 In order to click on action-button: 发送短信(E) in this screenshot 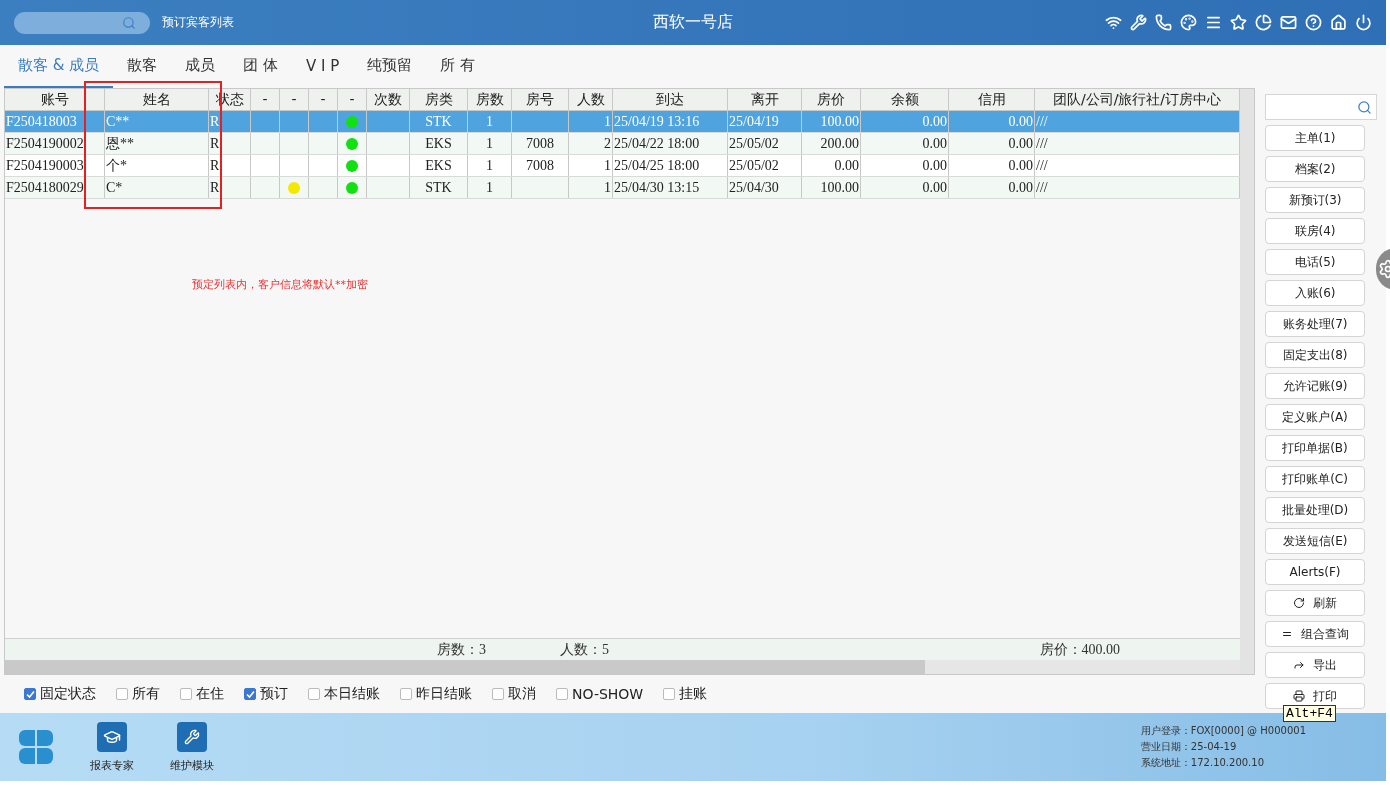, I will do `click(1315, 541)`.